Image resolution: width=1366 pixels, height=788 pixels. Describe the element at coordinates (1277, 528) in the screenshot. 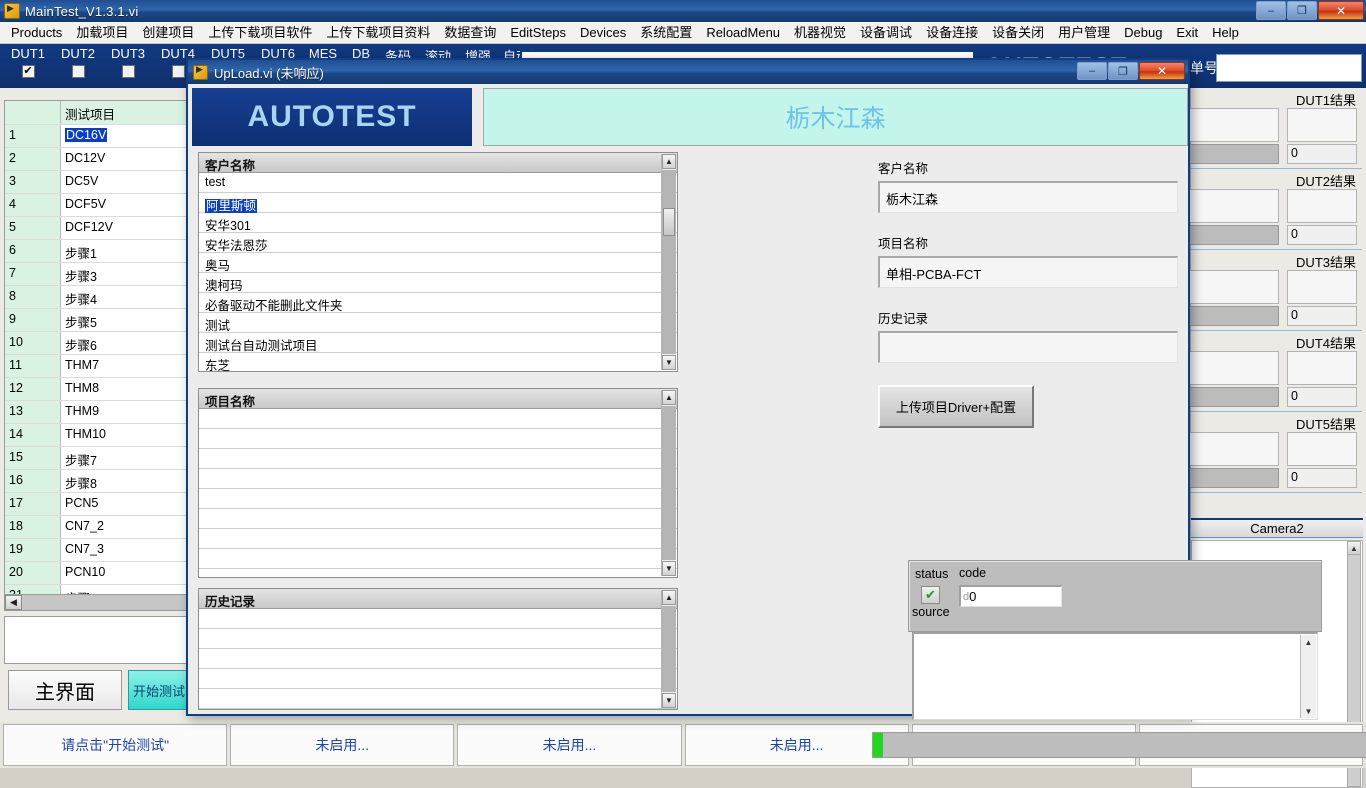

I see `camera2-tab: Camera2` at that location.